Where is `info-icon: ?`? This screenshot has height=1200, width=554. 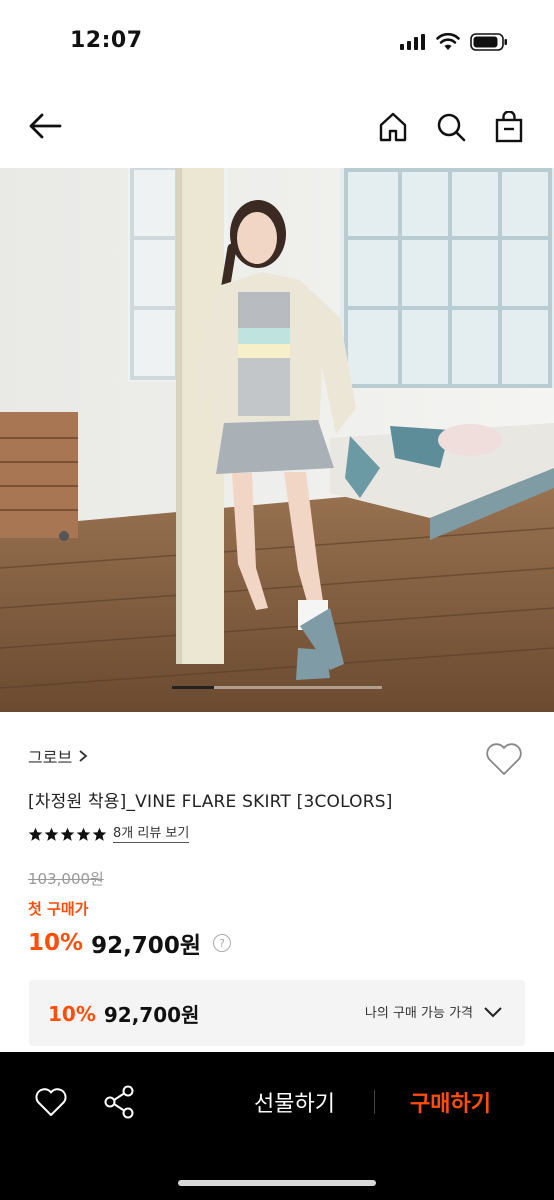 info-icon: ? is located at coordinates (221, 943).